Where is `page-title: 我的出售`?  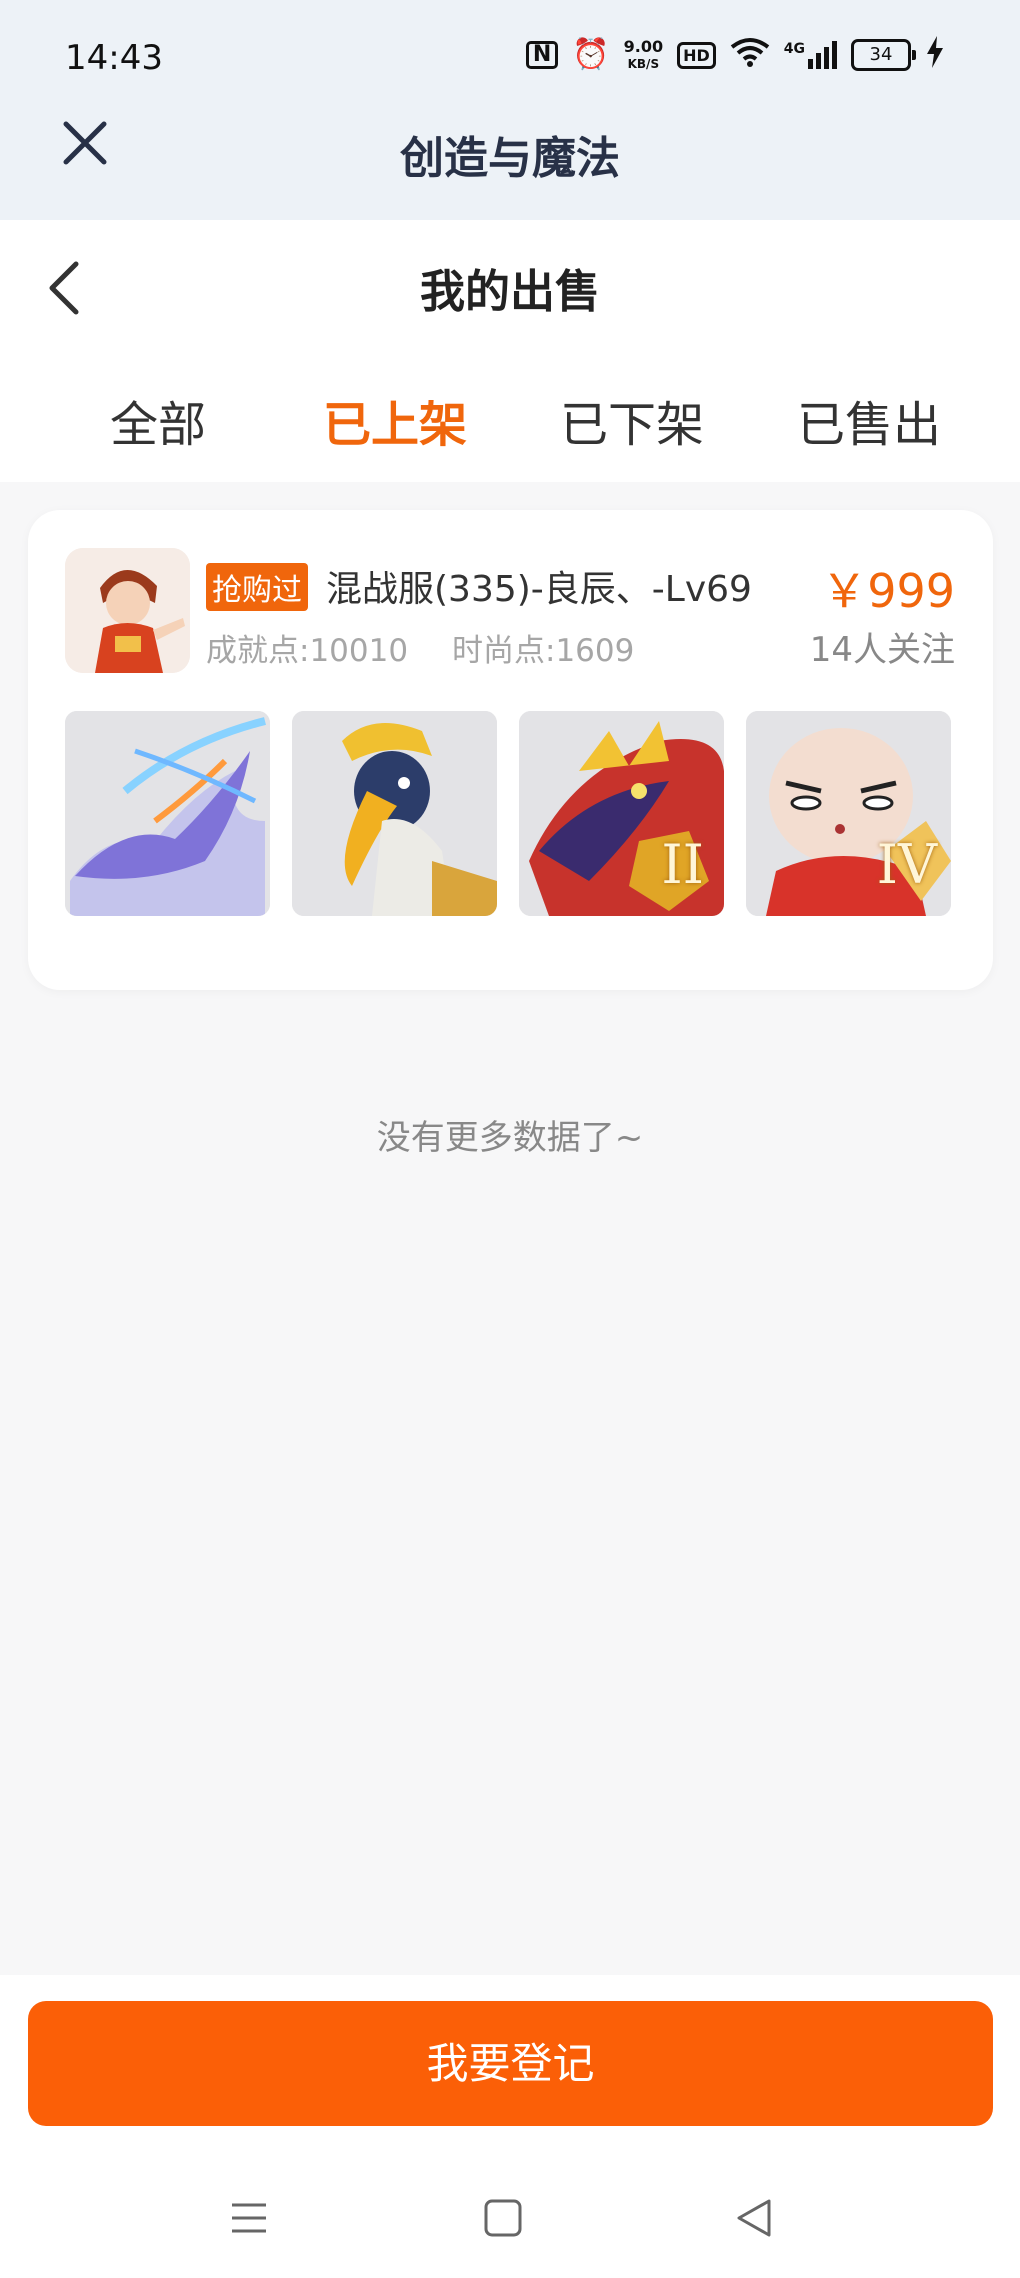 page-title: 我的出售 is located at coordinates (509, 291).